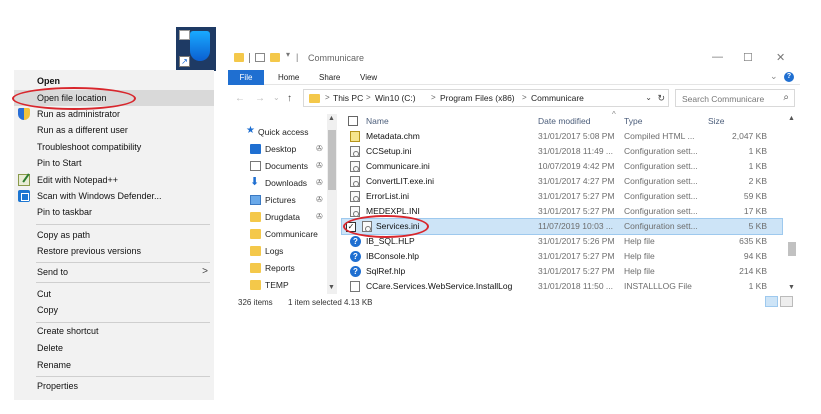  Describe the element at coordinates (114, 272) in the screenshot. I see `menu-item-send-to: Send to >` at that location.